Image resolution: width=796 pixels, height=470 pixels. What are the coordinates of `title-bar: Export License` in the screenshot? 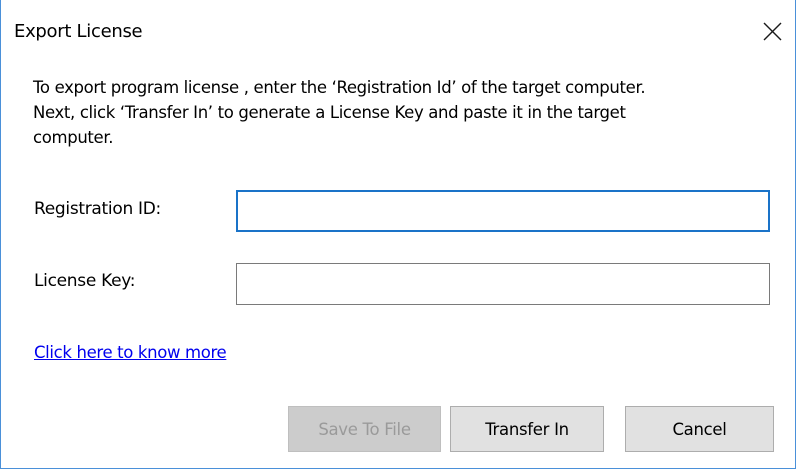 It's located at (398, 33).